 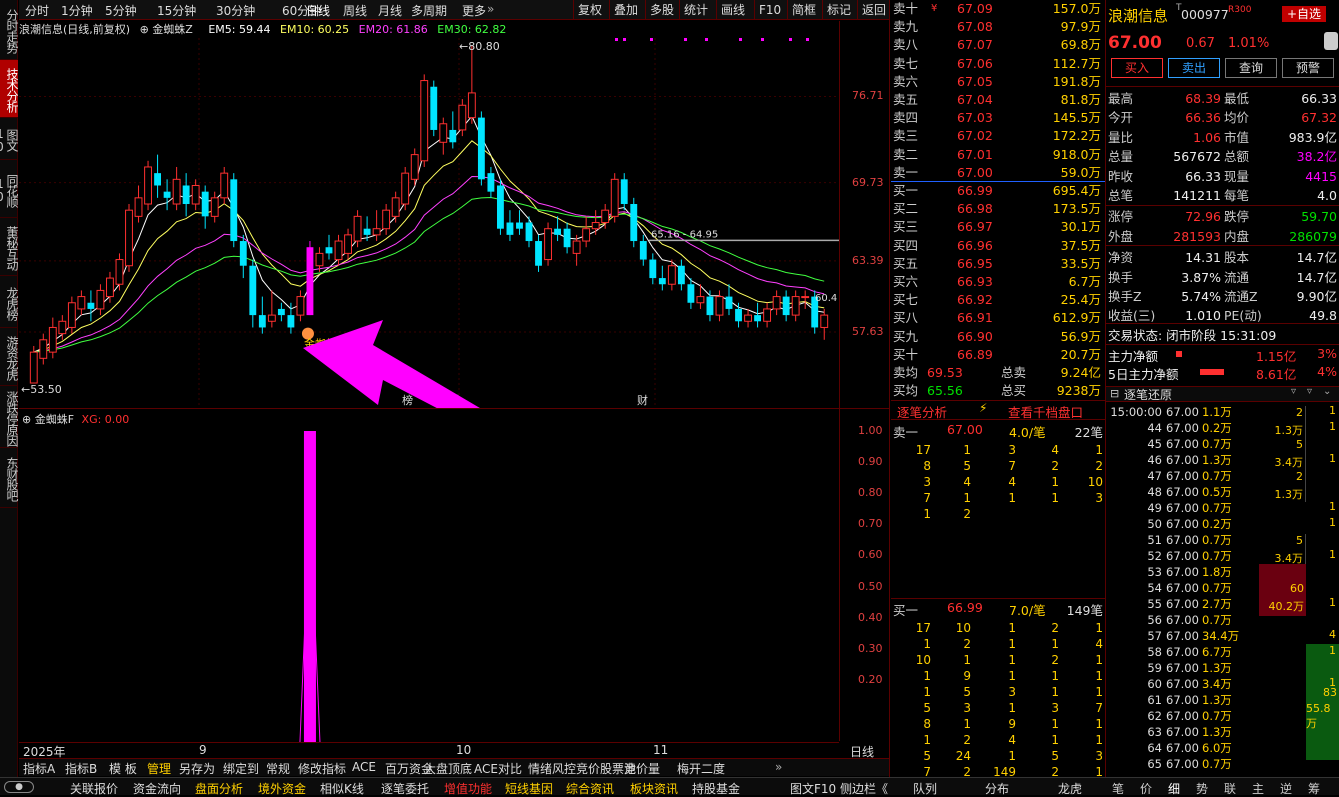 I want to click on ask-row: 卖九 67.08 97.9万, so click(x=998, y=27).